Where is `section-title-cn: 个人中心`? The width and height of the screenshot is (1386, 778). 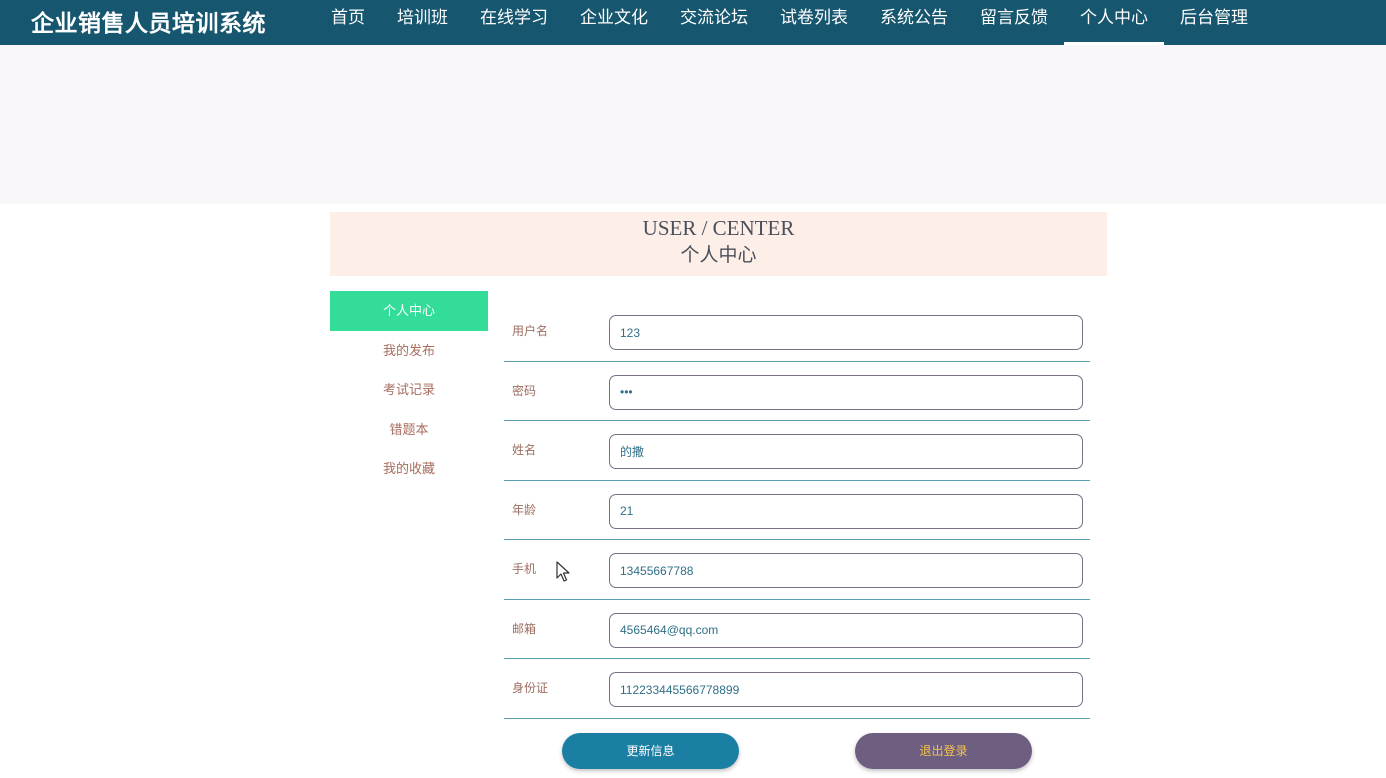 section-title-cn: 个人中心 is located at coordinates (718, 255).